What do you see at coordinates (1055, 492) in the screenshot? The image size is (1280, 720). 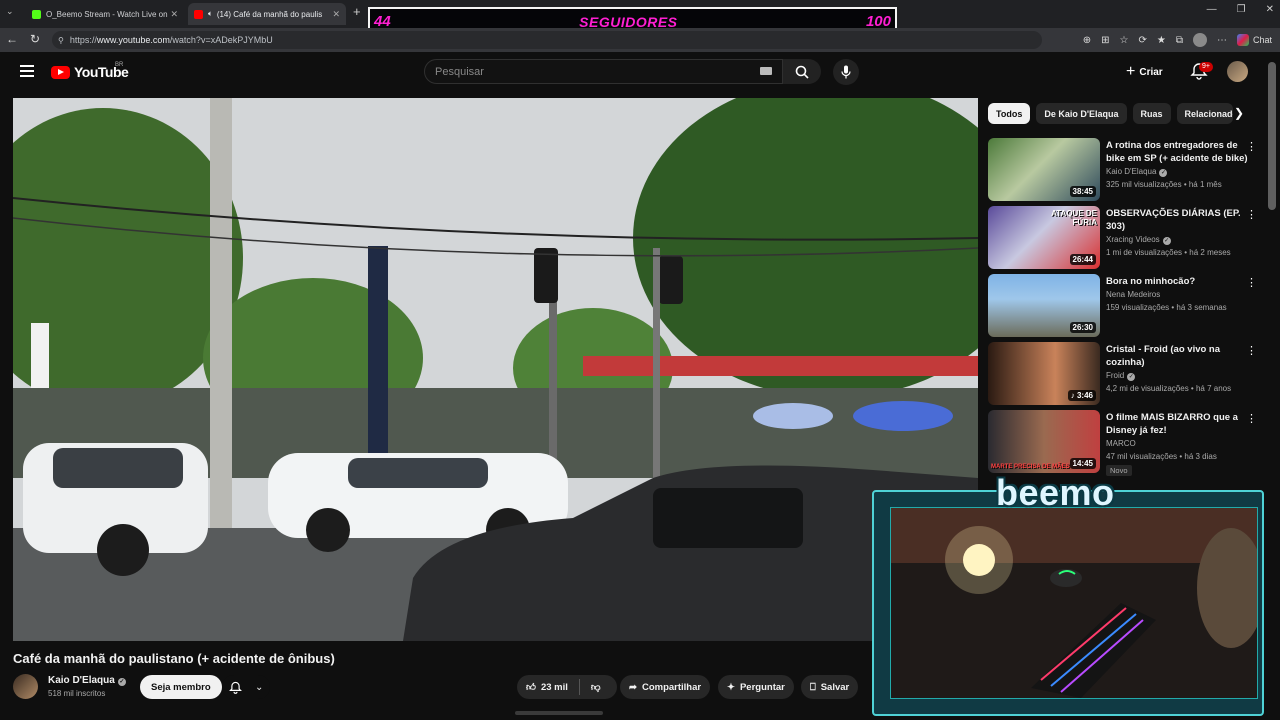 I see `streamer-name-label: beemo` at bounding box center [1055, 492].